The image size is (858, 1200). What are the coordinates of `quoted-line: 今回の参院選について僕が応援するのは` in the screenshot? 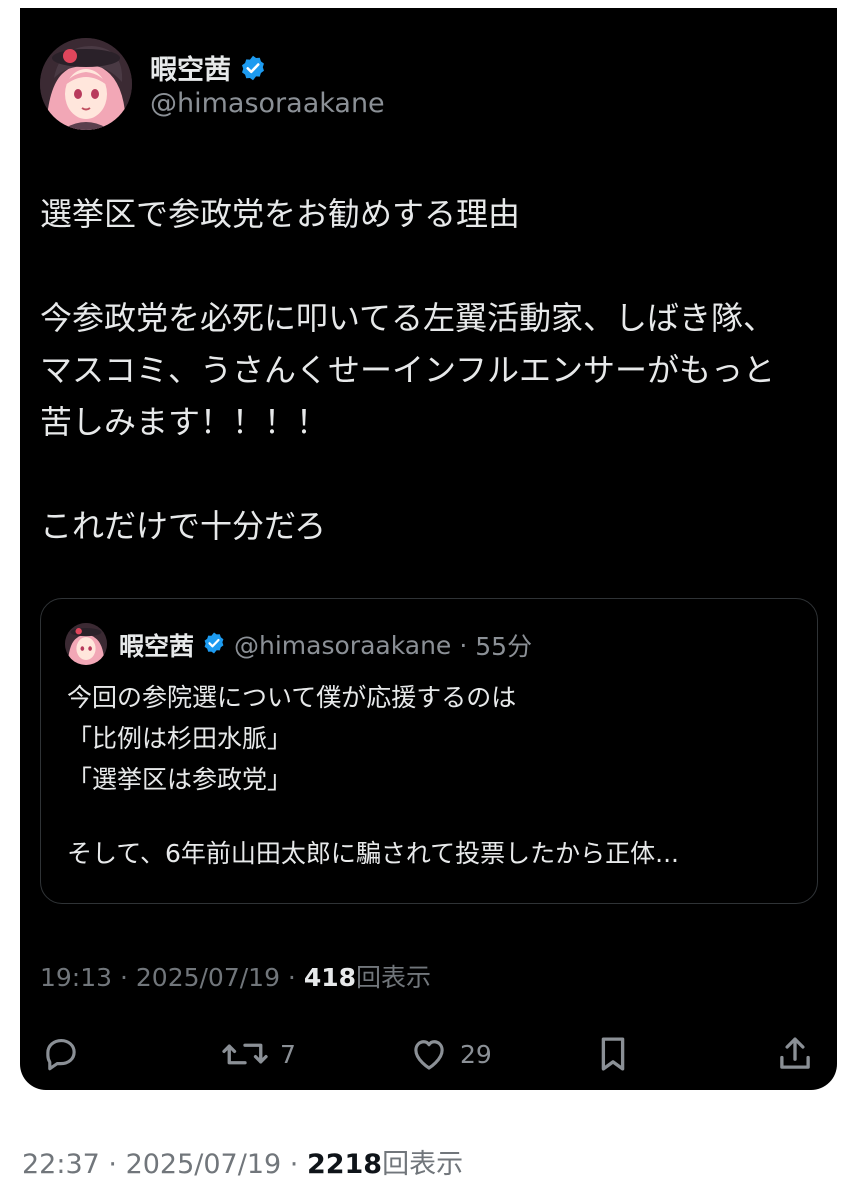 It's located at (292, 697).